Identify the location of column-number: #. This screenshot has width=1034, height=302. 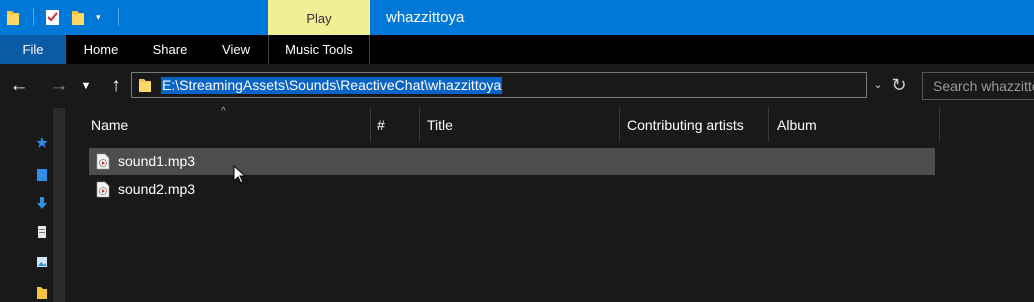
(381, 125).